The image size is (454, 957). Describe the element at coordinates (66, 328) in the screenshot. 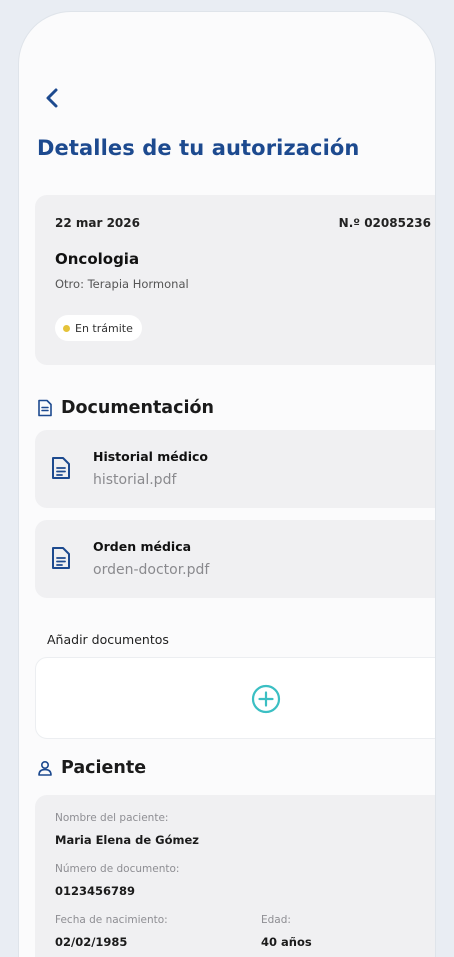

I see `status-dot-icon` at that location.